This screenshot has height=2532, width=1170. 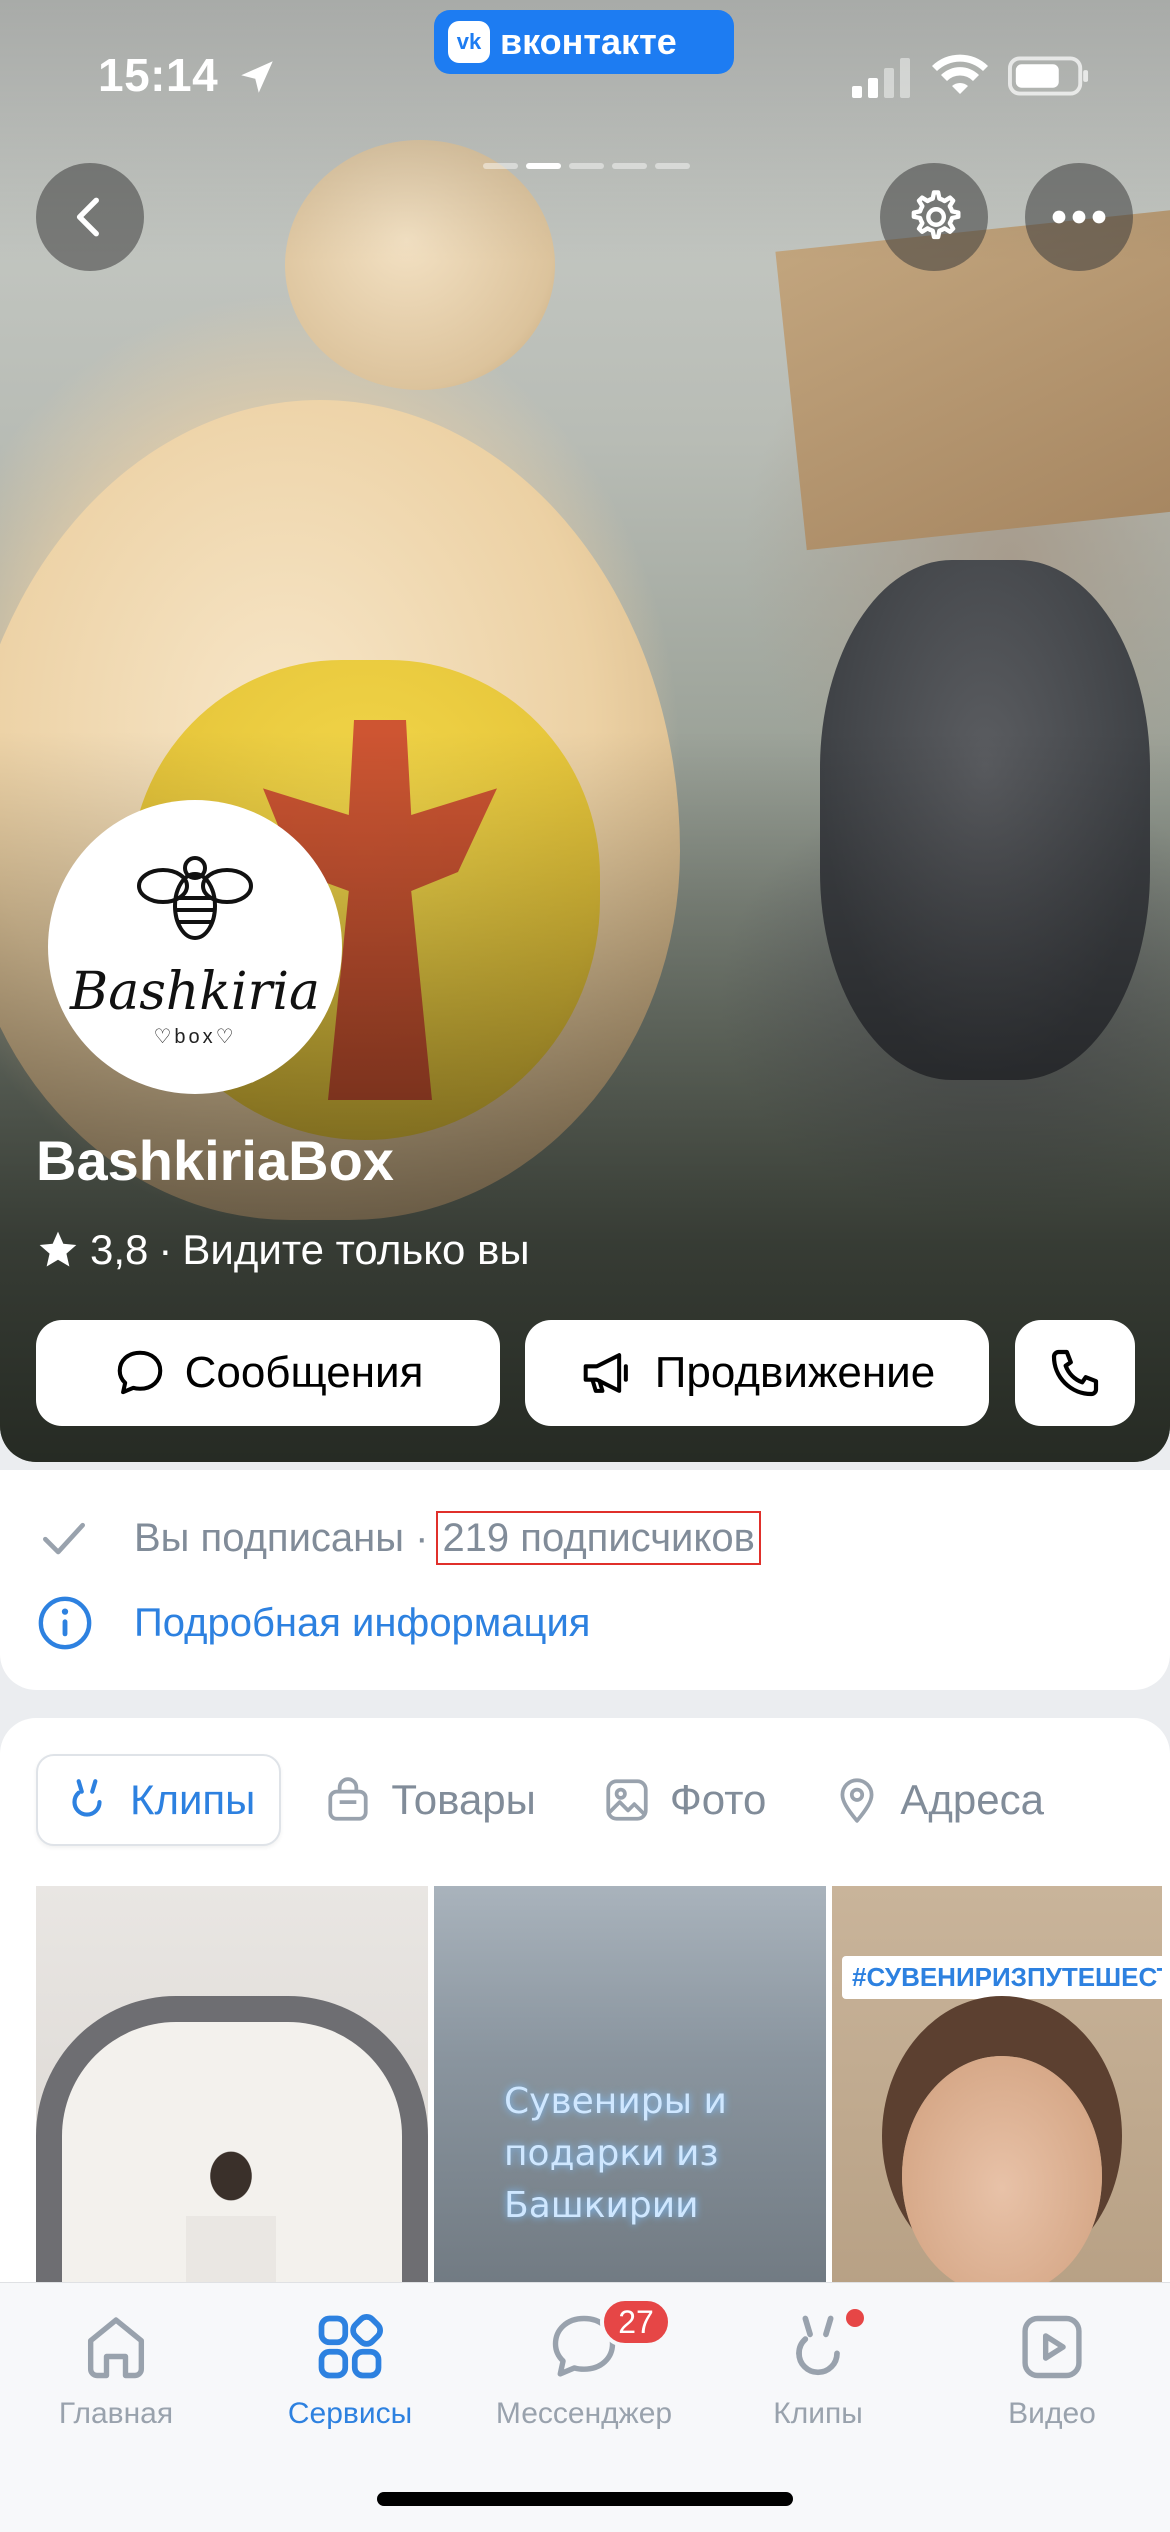 I want to click on home-icon, so click(x=116, y=2348).